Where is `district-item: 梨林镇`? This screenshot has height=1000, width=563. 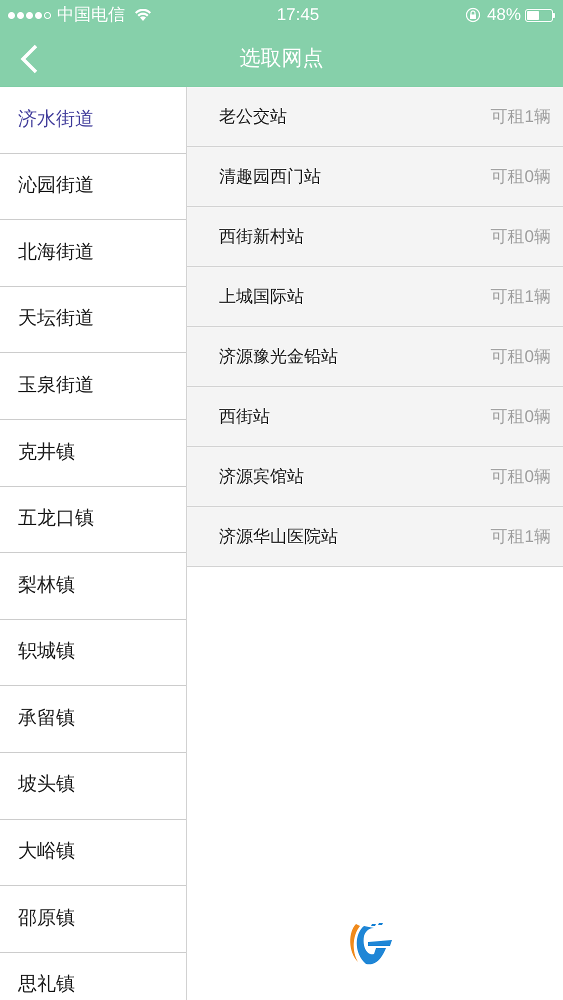 district-item: 梨林镇 is located at coordinates (93, 586).